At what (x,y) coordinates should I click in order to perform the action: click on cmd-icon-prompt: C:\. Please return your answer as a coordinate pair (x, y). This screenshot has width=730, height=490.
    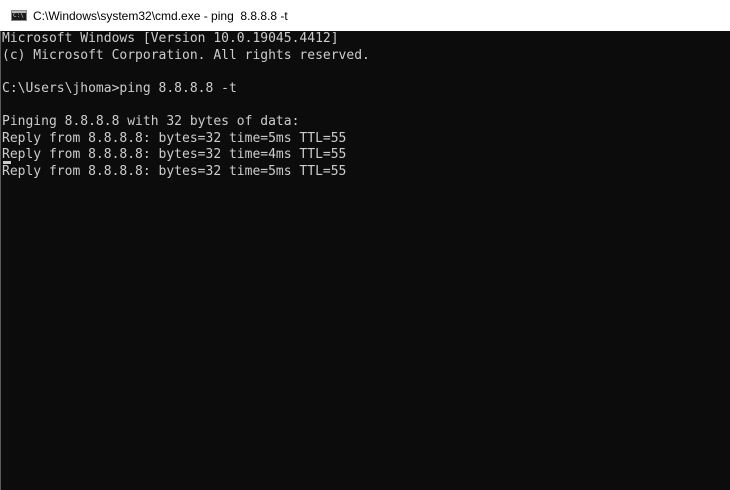
    Looking at the image, I should click on (18, 15).